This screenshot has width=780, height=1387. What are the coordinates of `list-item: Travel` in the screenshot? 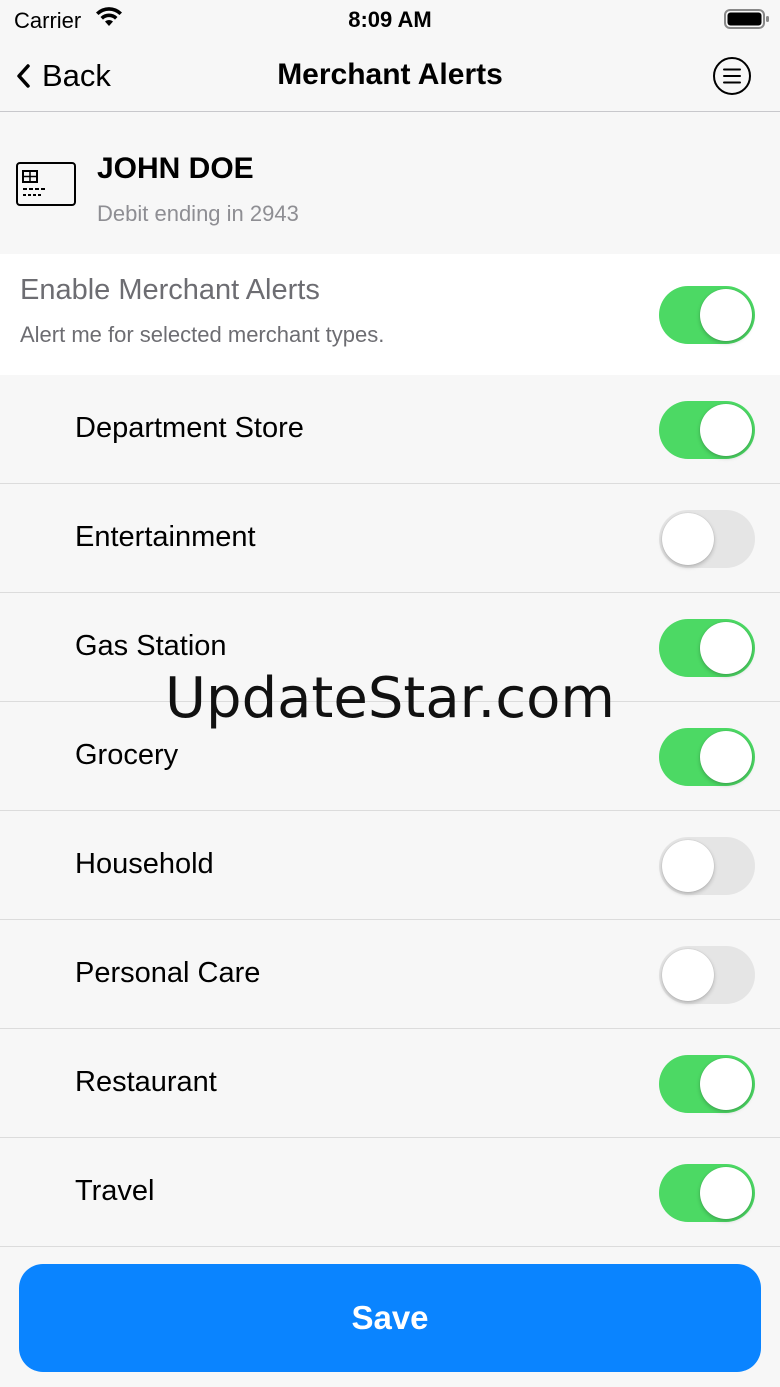 It's located at (390, 1192).